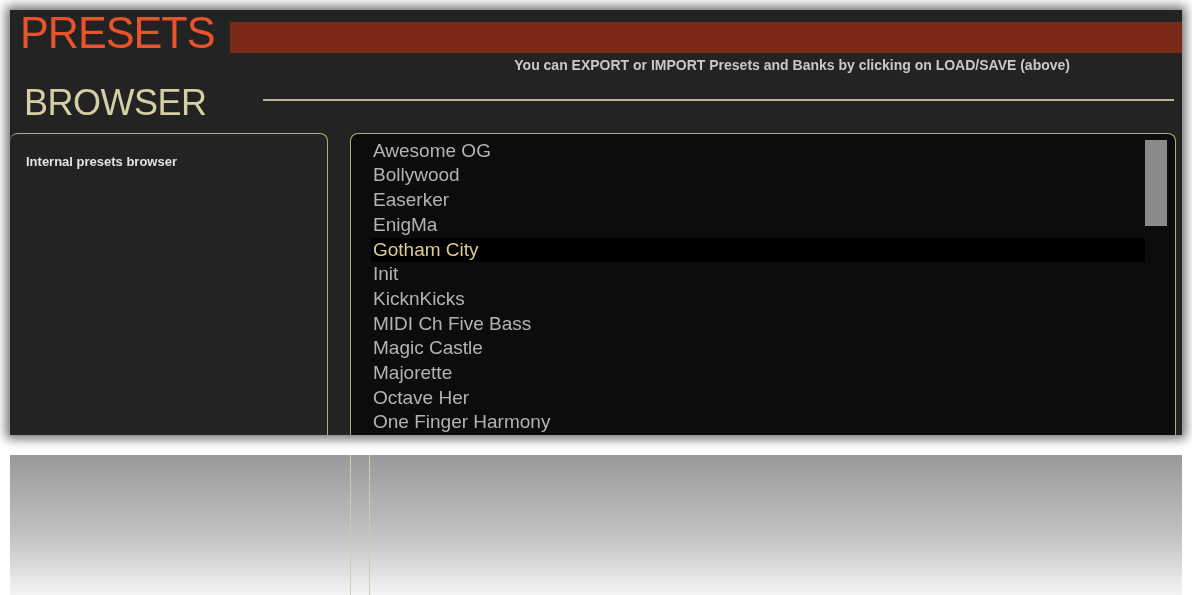  Describe the element at coordinates (792, 65) in the screenshot. I see `export-import-info: You can EXPORT or IMPORT Presets and Banks by clicking on LOAD/SAVE (above)` at that location.